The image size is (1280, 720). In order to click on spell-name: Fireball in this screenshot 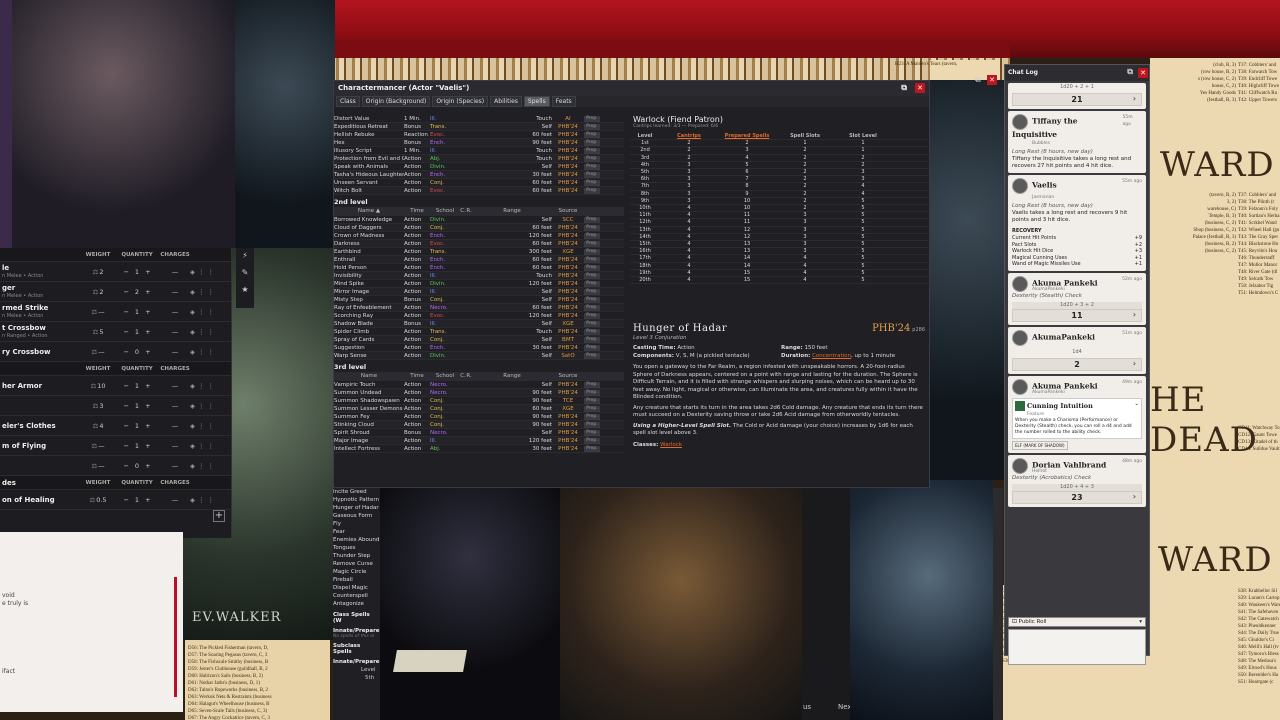, I will do `click(356, 580)`.